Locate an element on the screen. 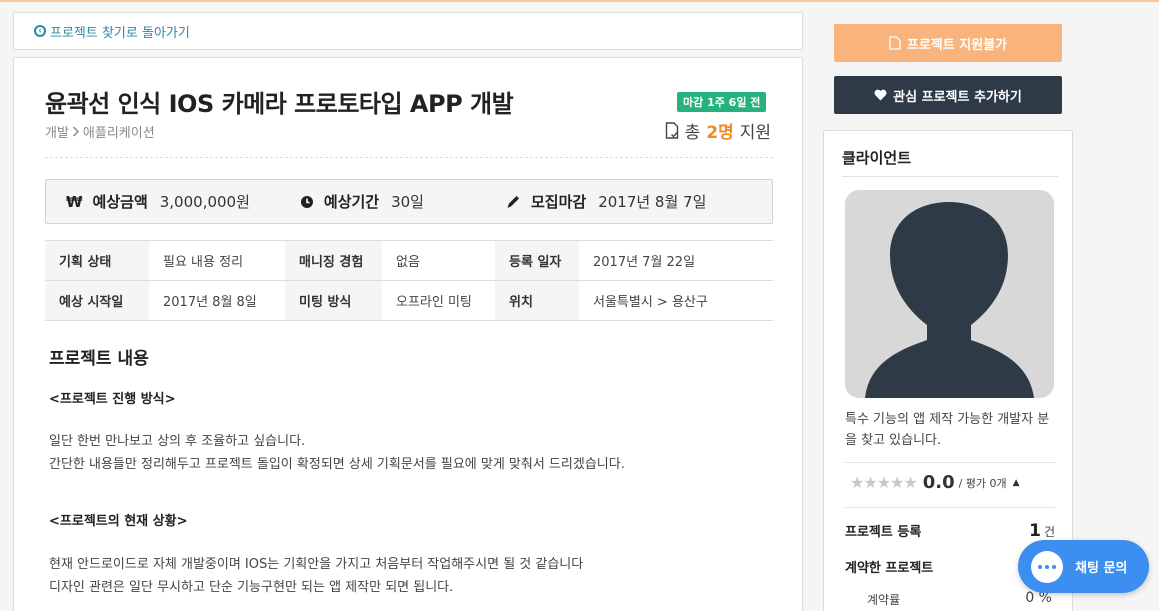 This screenshot has width=1159, height=611. chat-bubble-icon is located at coordinates (1047, 566).